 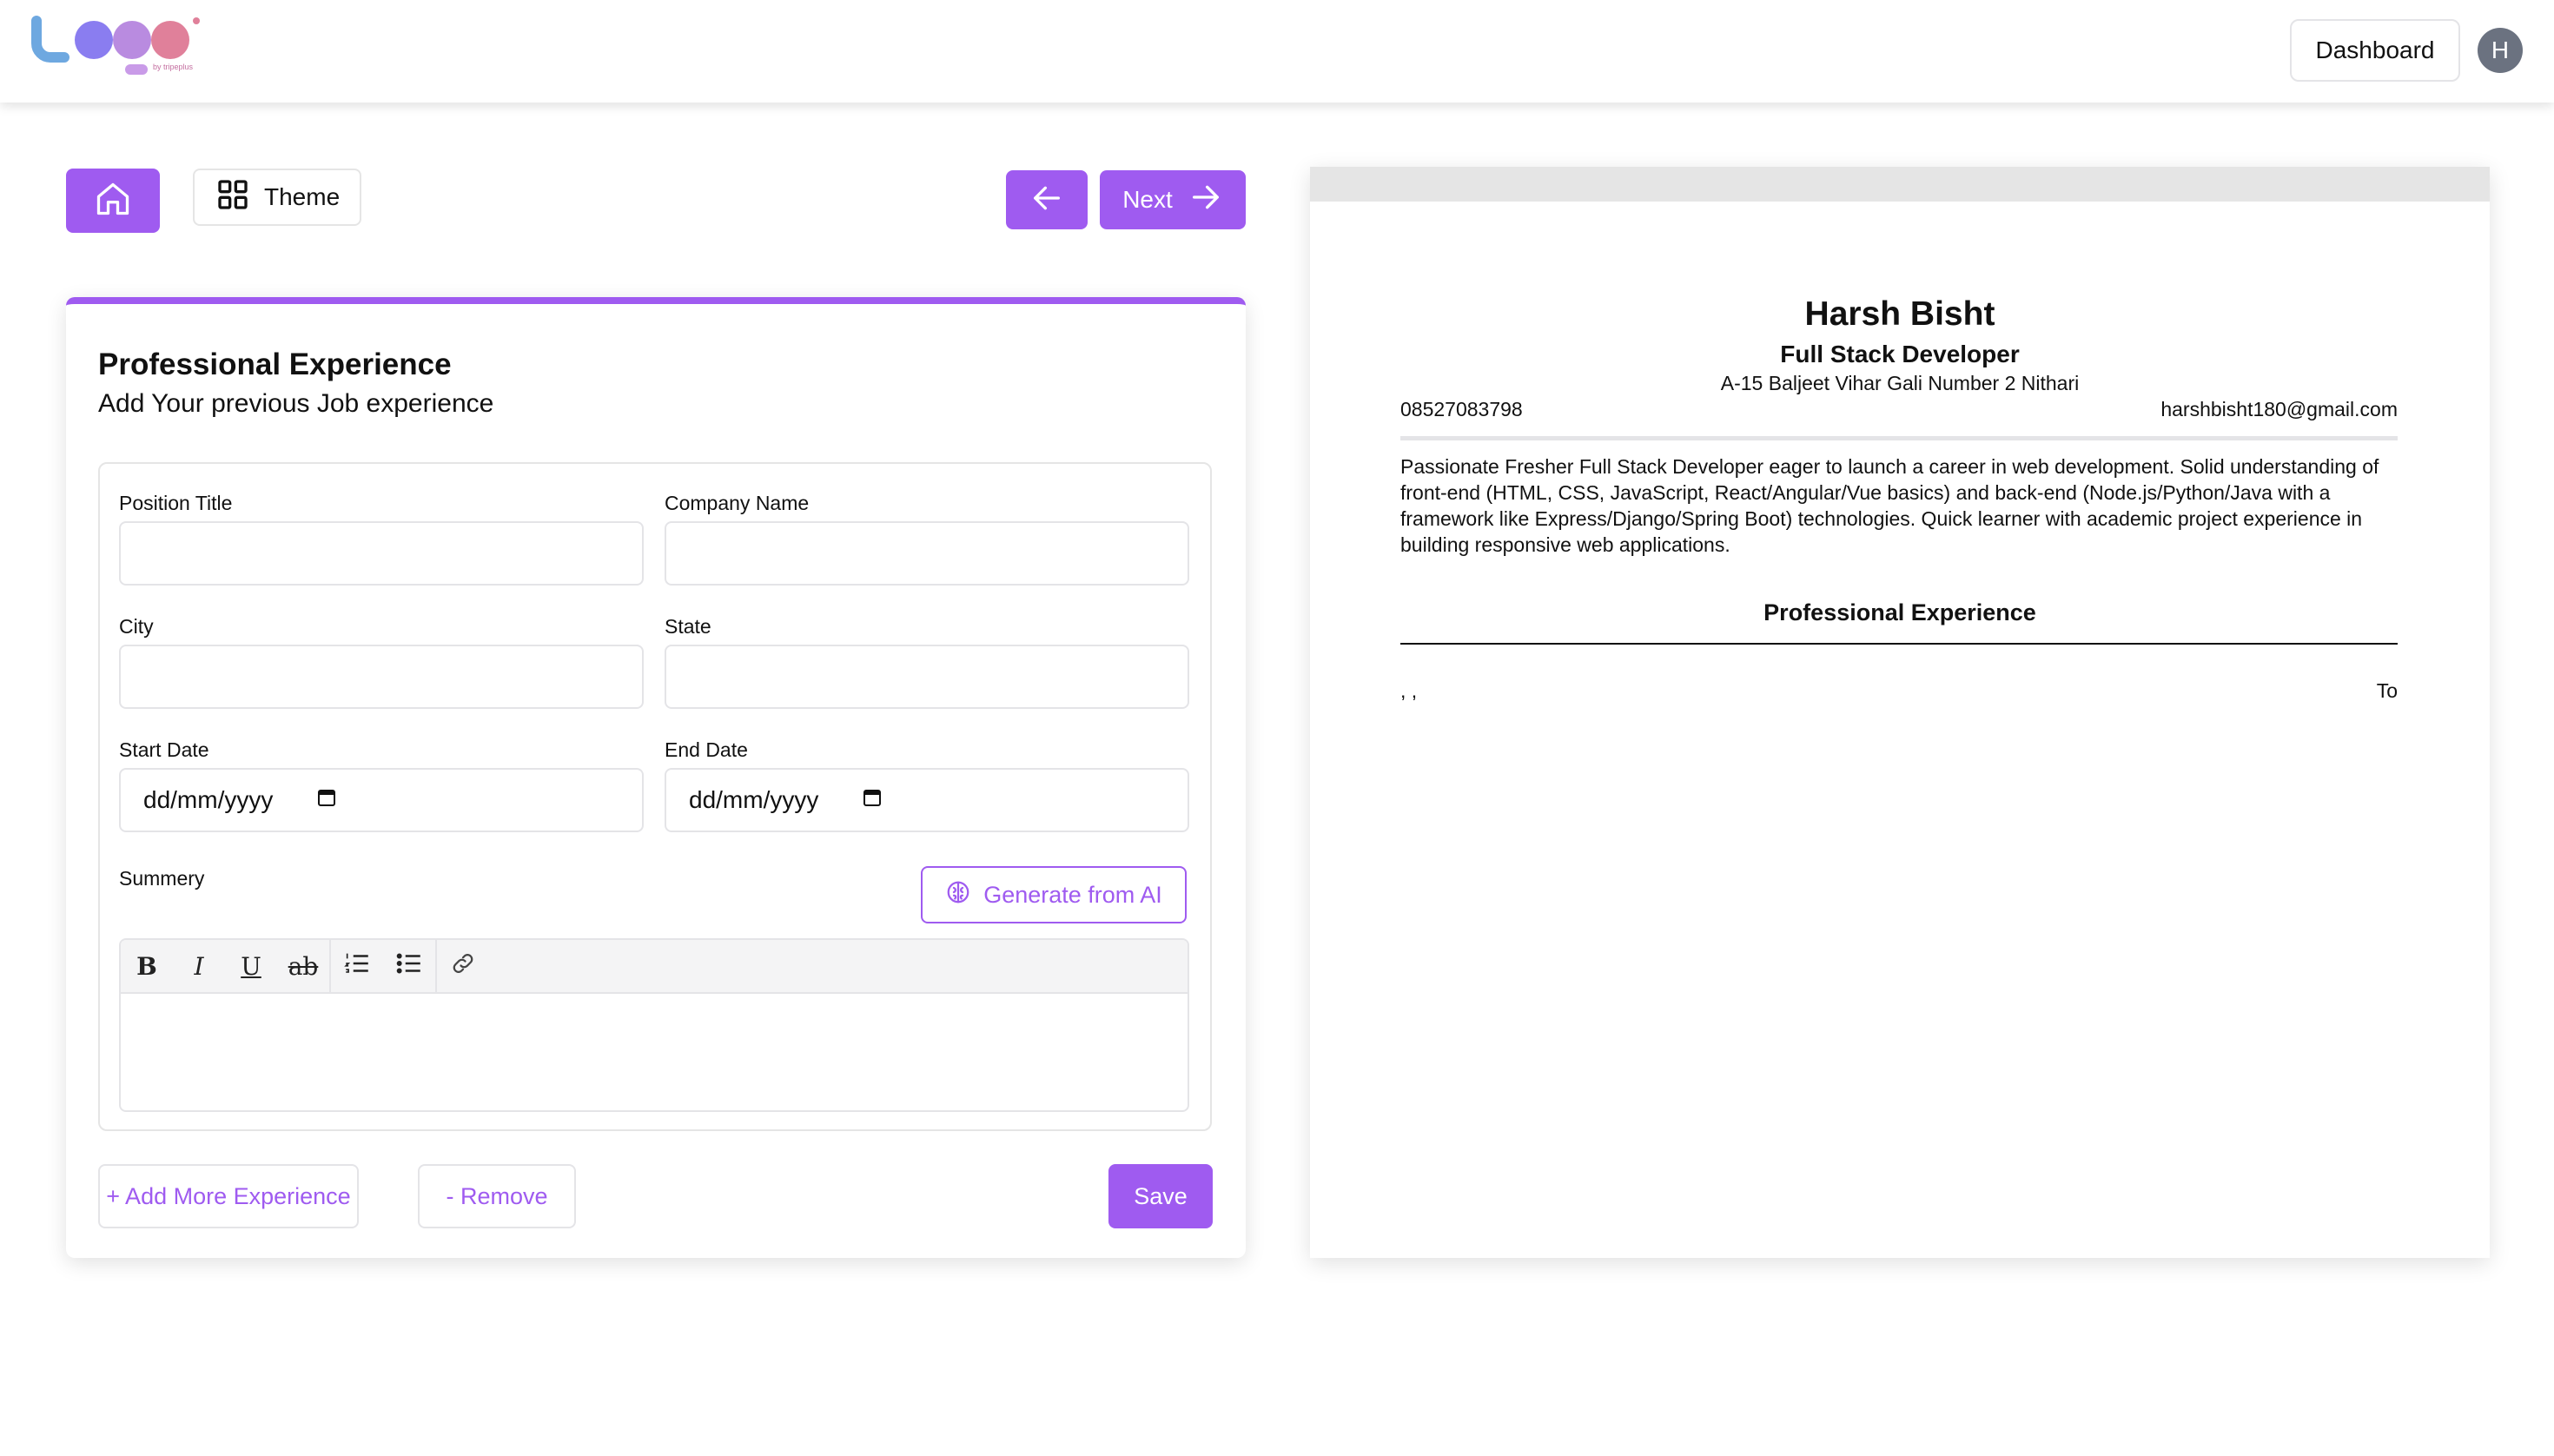 What do you see at coordinates (497, 1196) in the screenshot?
I see `remove-experience-button: - Remove` at bounding box center [497, 1196].